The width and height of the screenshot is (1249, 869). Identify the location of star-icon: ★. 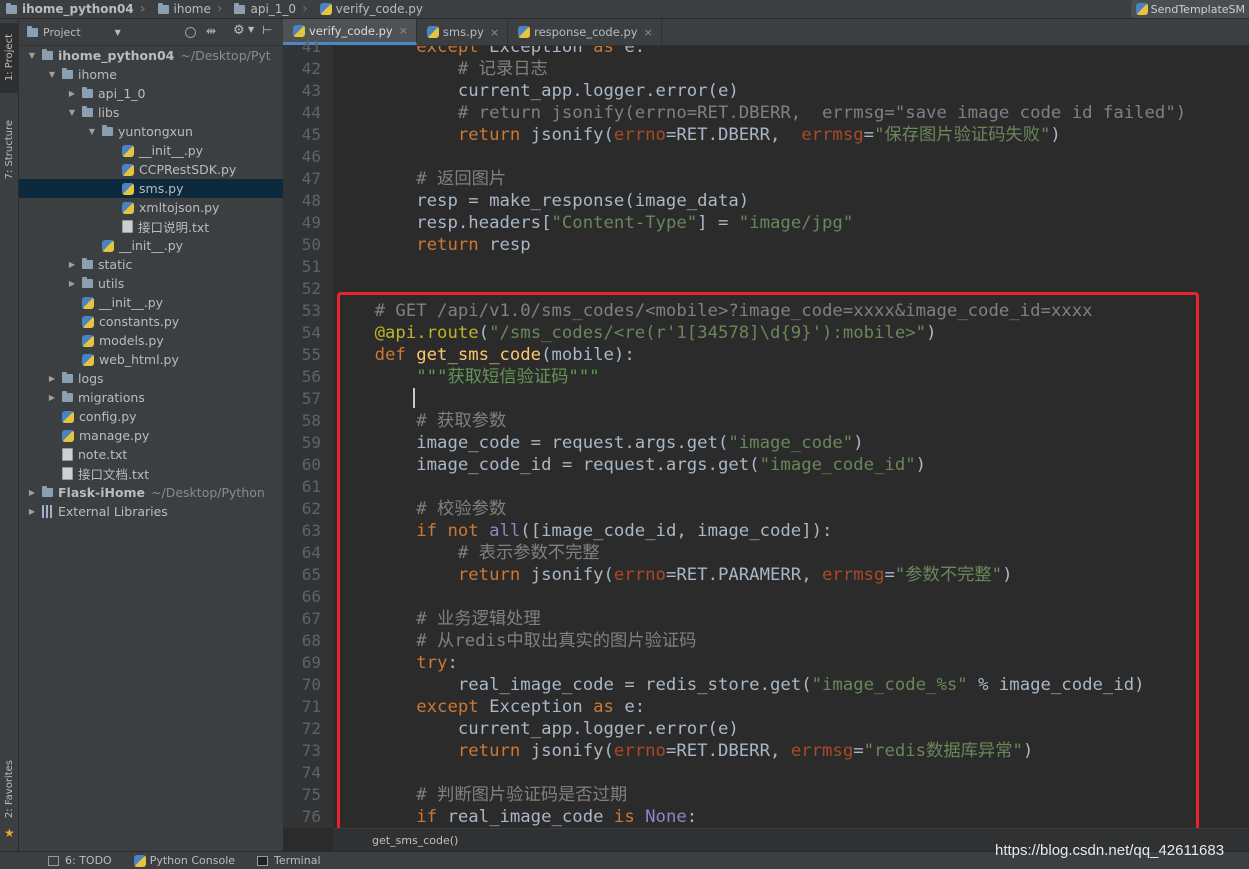
(9, 833).